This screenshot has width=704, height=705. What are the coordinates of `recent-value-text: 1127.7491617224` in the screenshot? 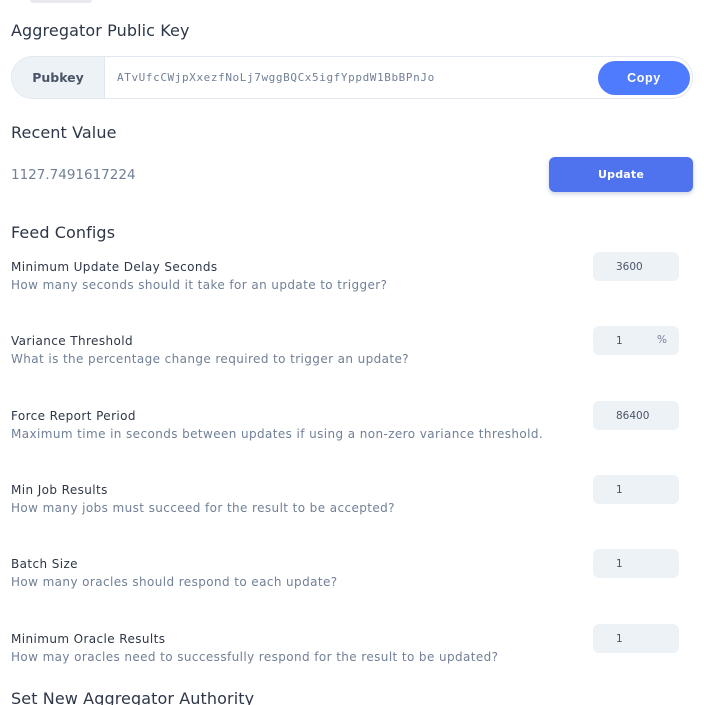 It's located at (73, 175).